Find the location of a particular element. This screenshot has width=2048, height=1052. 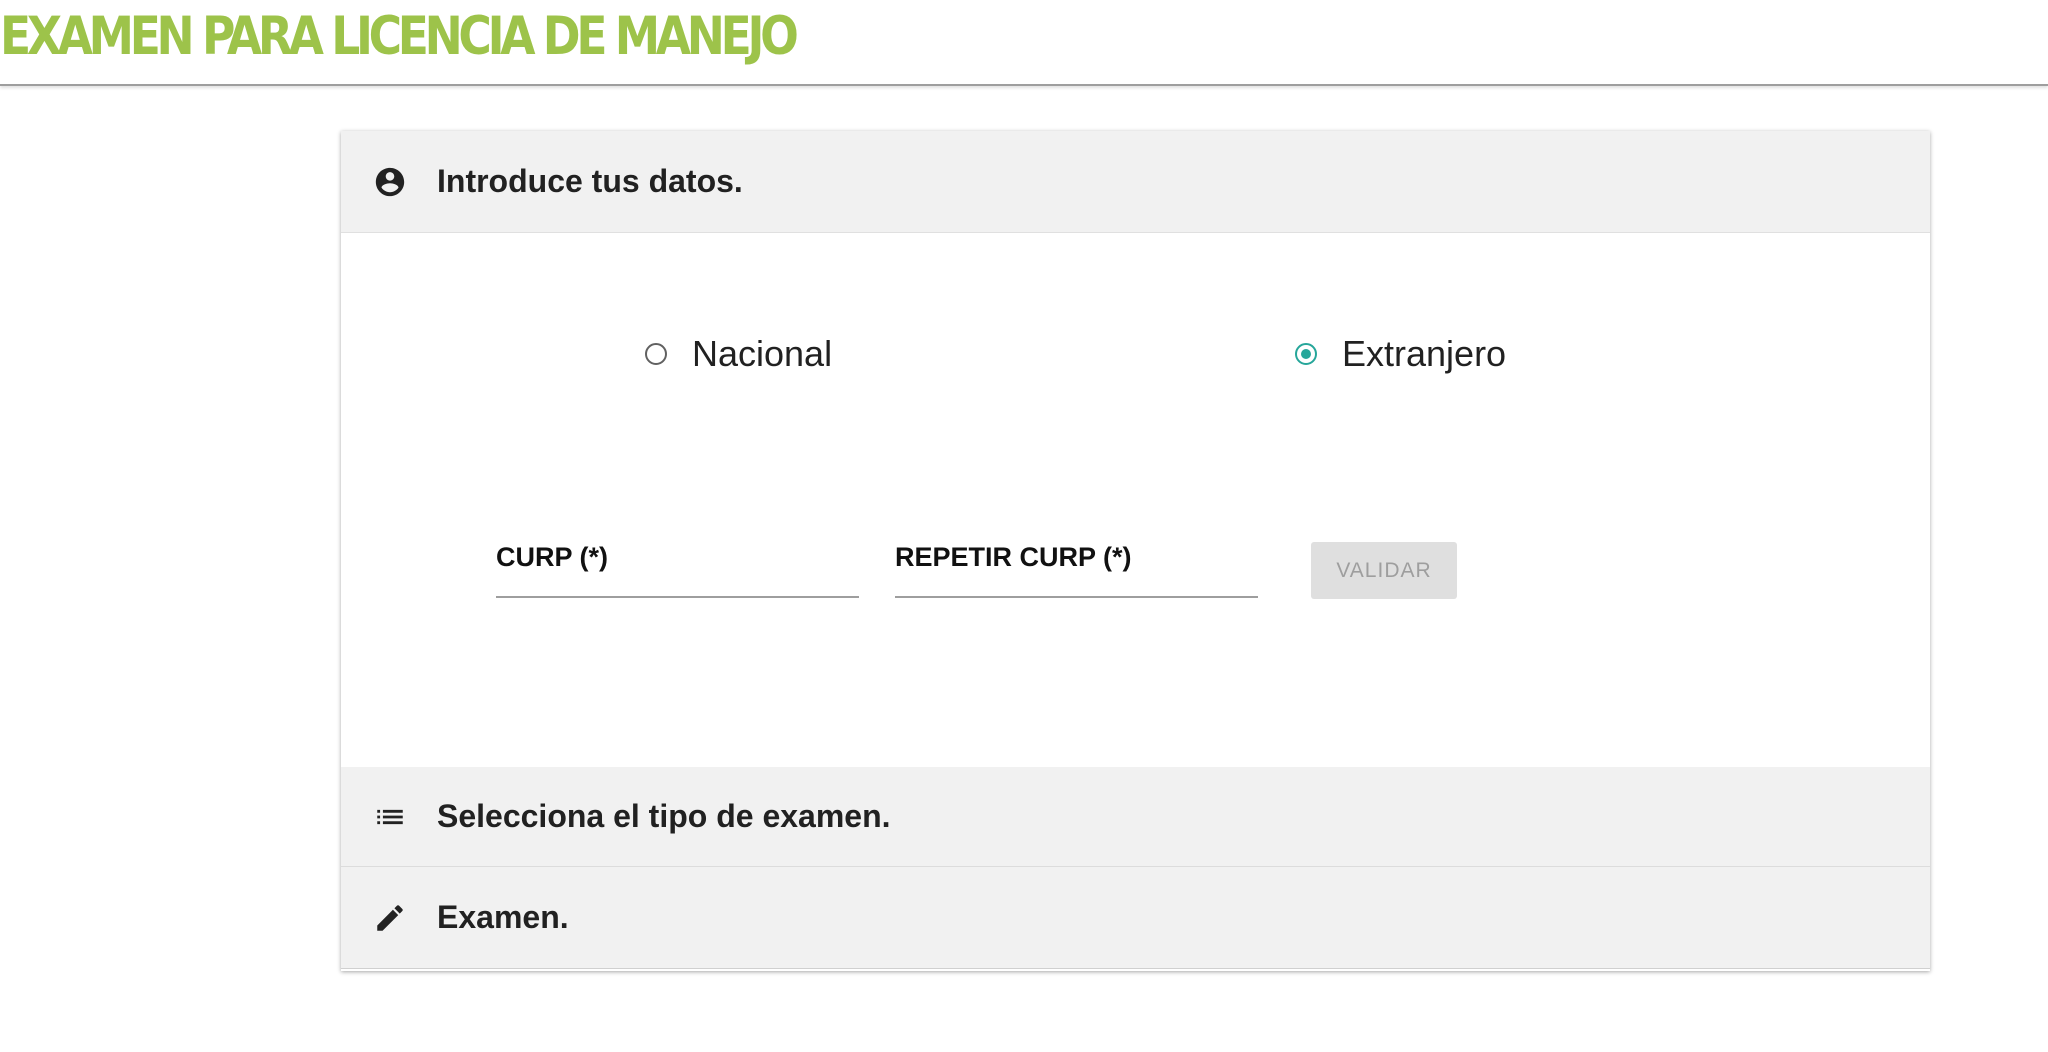

radio-extranjero: Extranjero is located at coordinates (1400, 354).